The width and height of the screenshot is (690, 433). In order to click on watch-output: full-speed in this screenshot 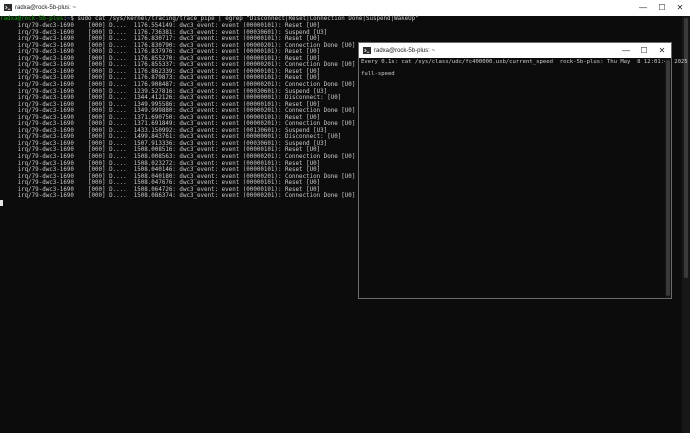, I will do `click(378, 74)`.